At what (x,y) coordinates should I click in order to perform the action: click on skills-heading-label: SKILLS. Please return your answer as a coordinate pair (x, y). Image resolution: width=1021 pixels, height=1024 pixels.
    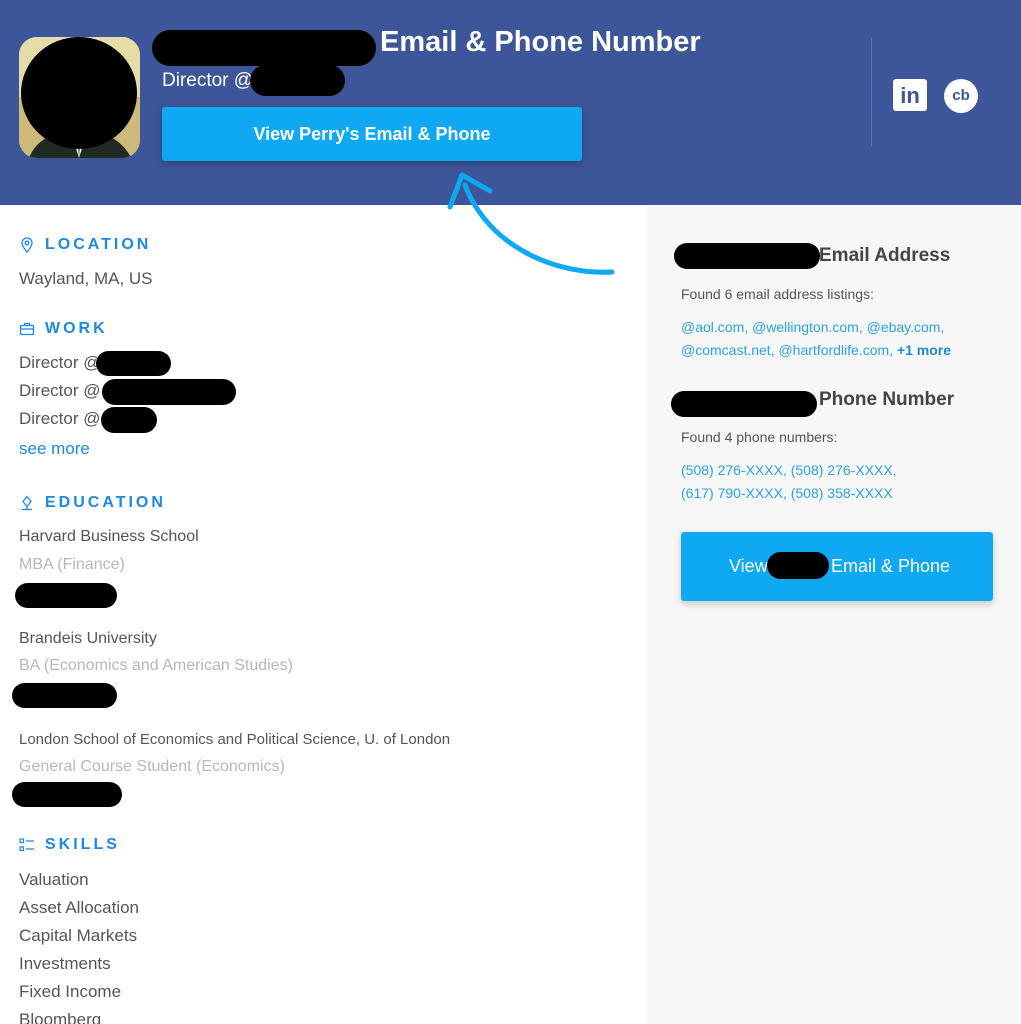
    Looking at the image, I should click on (82, 844).